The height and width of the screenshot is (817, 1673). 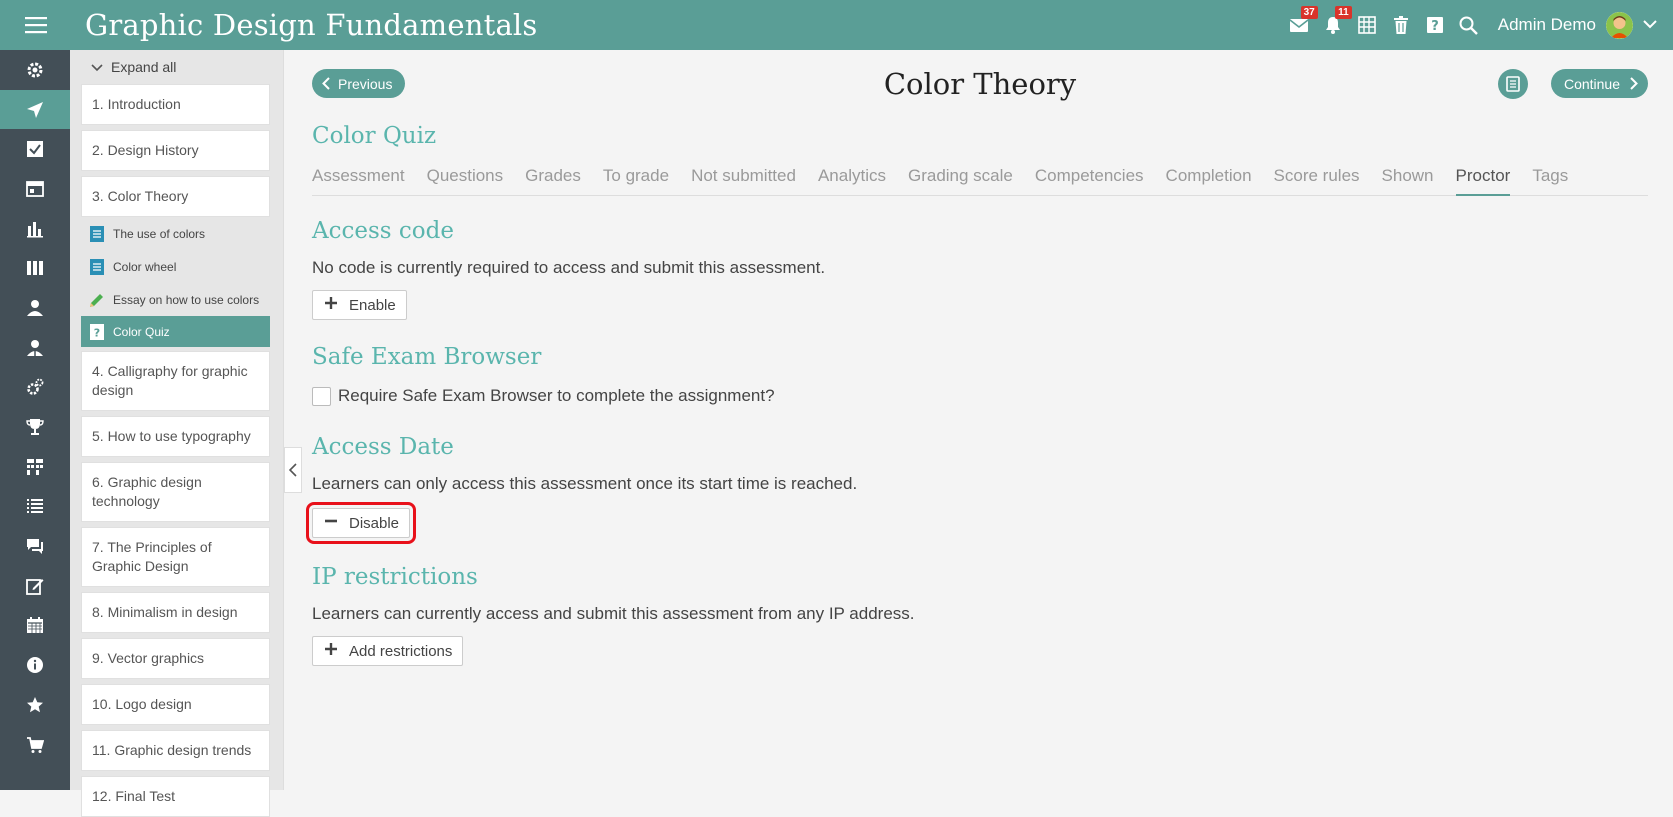 I want to click on continue-button: Continue, so click(x=1599, y=83).